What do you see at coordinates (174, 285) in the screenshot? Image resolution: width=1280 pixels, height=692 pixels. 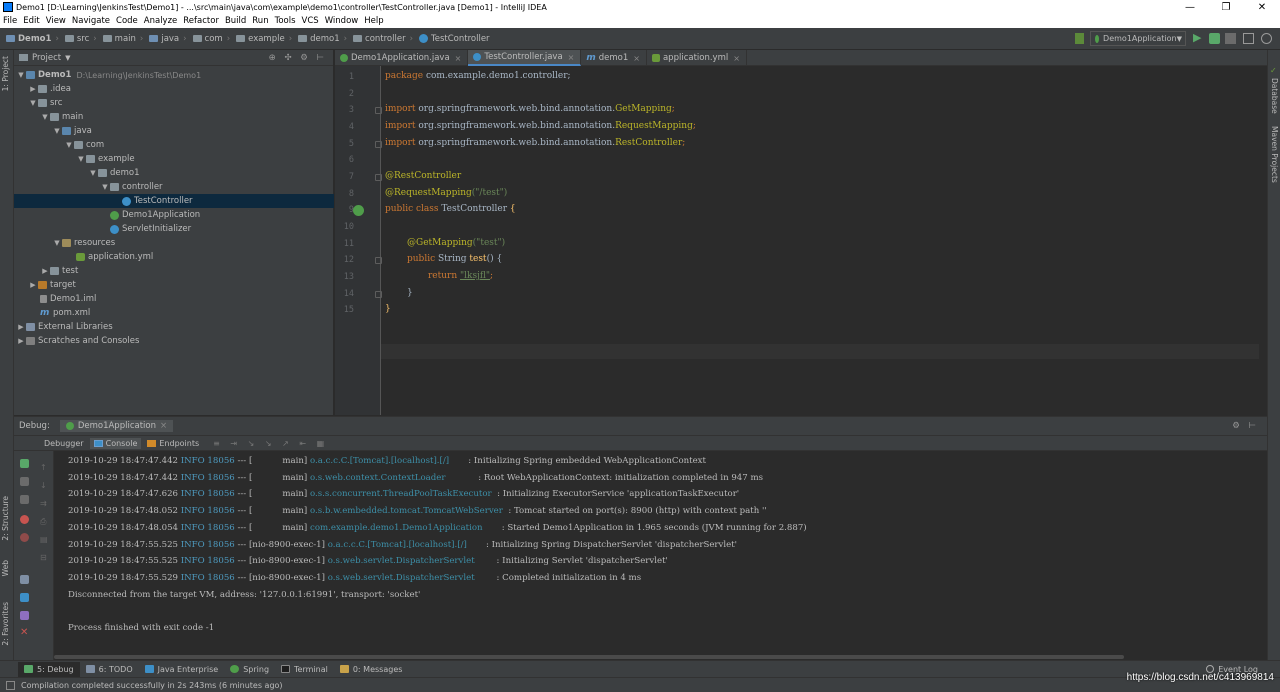 I see `tree-item-target: ▶ target` at bounding box center [174, 285].